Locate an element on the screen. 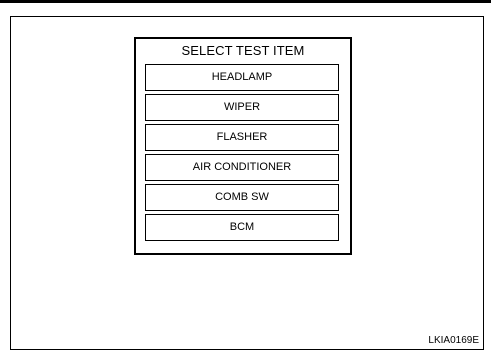 Image resolution: width=491 pixels, height=352 pixels. air-conditioner-button: AIR CONDITIONER is located at coordinates (242, 167).